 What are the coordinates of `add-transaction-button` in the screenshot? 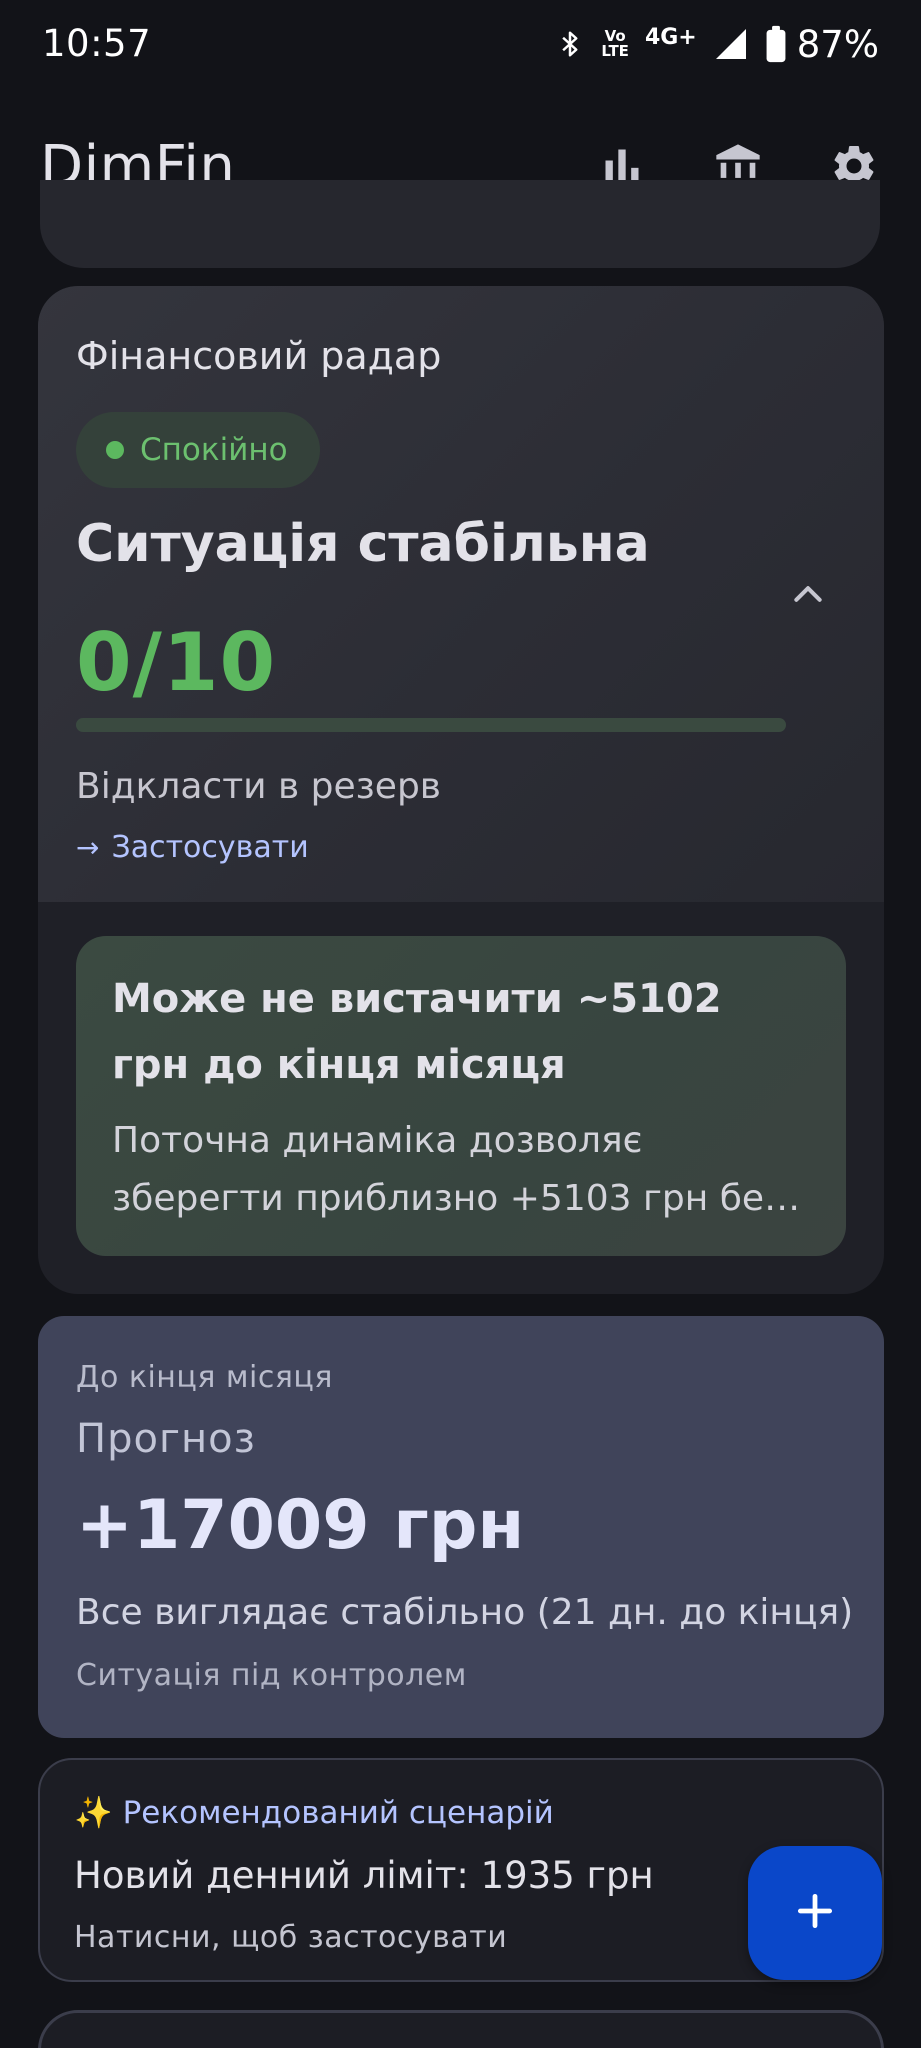 It's located at (815, 1913).